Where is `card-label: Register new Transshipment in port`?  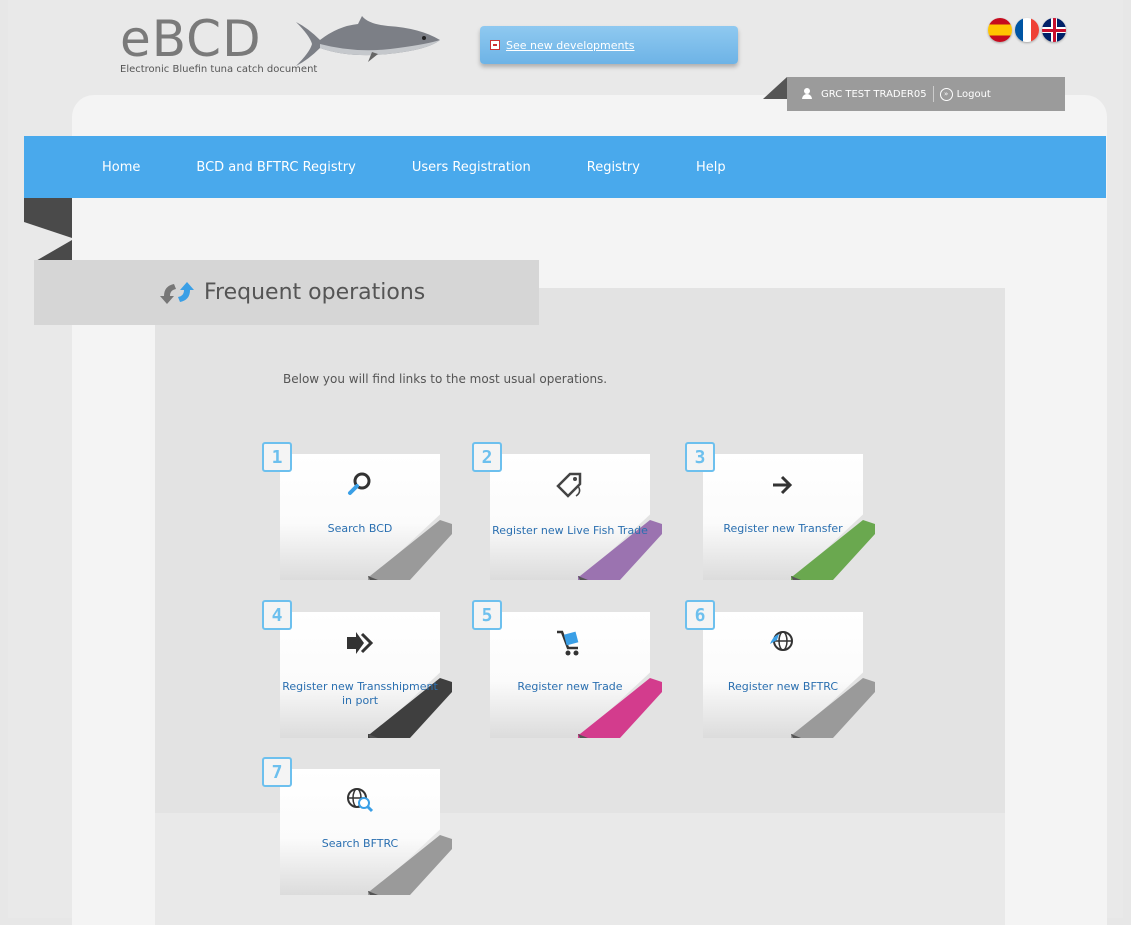 card-label: Register new Transshipment in port is located at coordinates (360, 693).